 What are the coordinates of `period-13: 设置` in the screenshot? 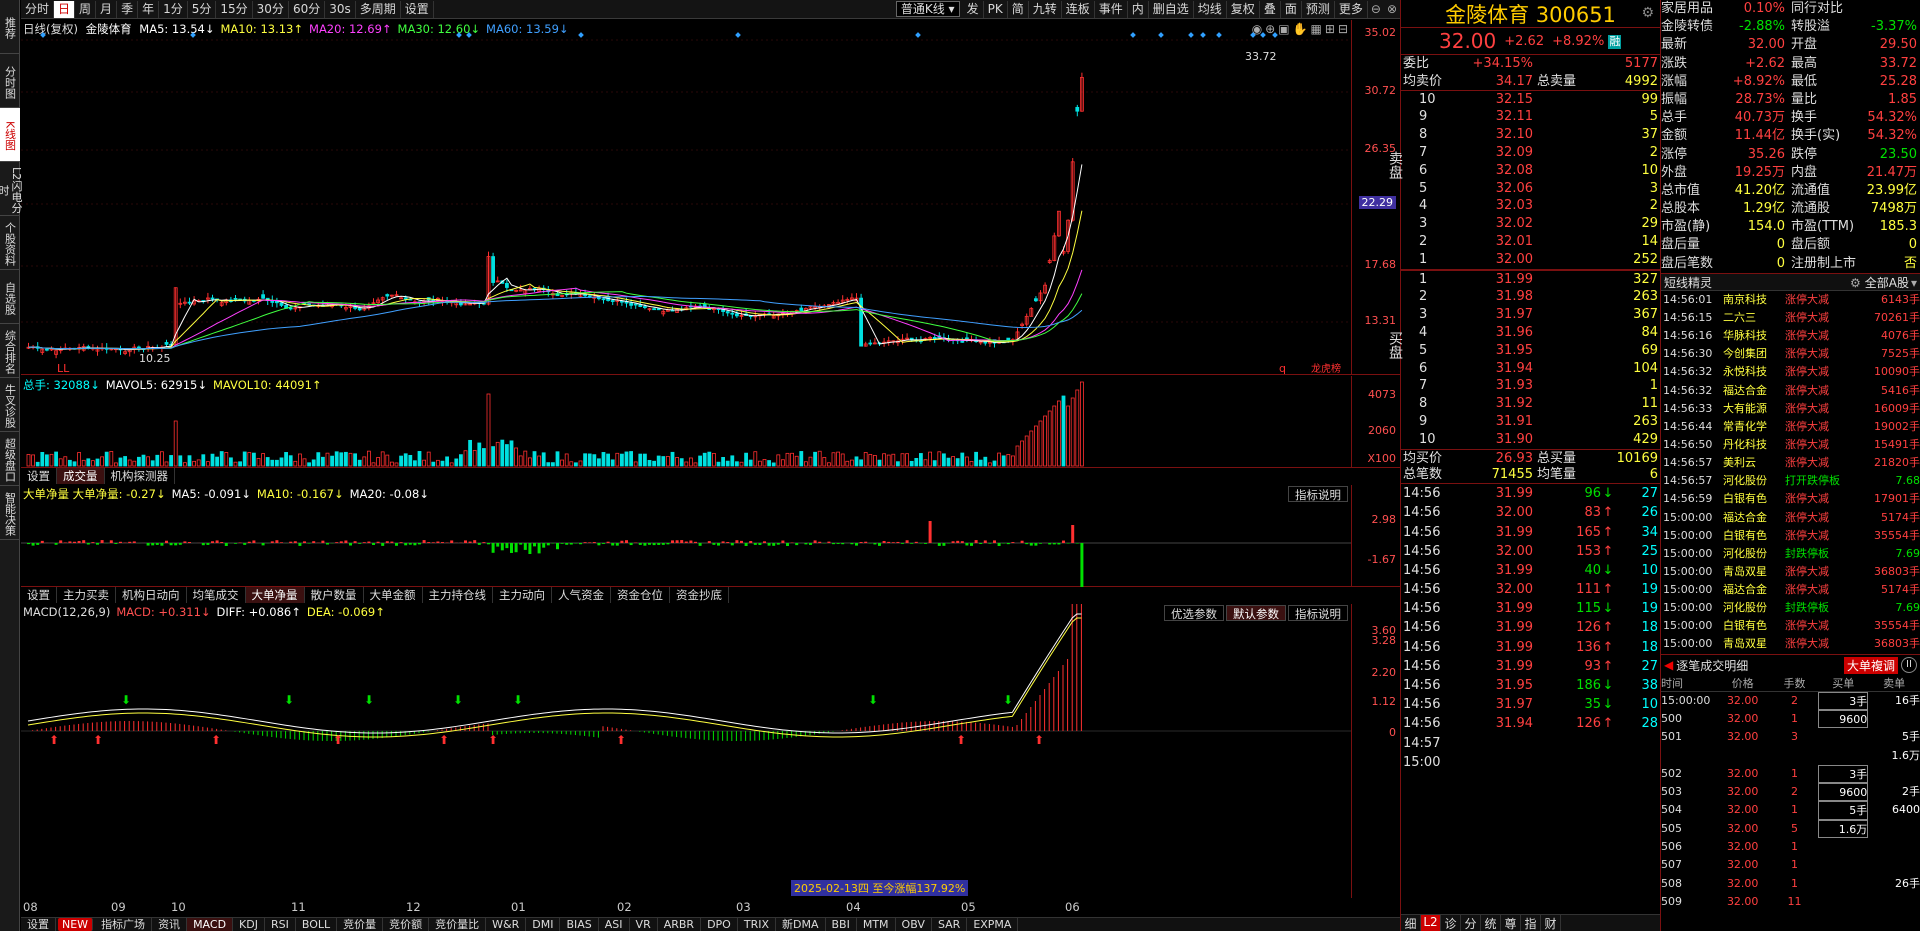 It's located at (417, 9).